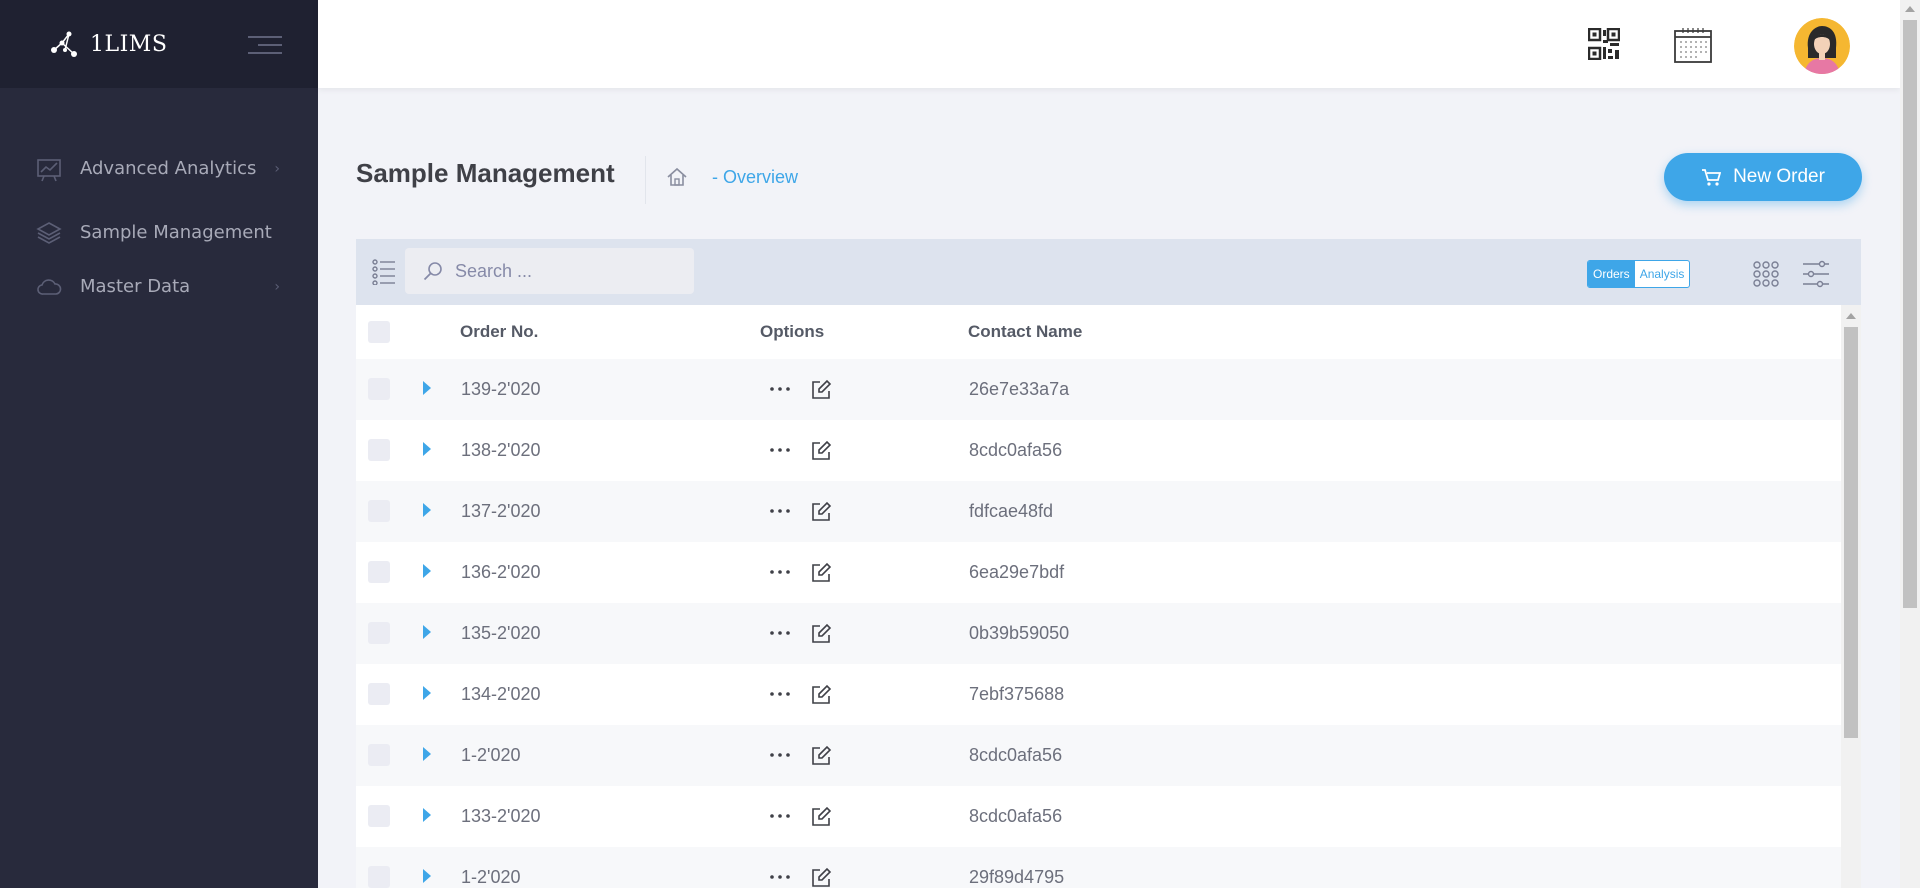 This screenshot has height=888, width=1920. I want to click on breadcrumb: - Overview, so click(755, 177).